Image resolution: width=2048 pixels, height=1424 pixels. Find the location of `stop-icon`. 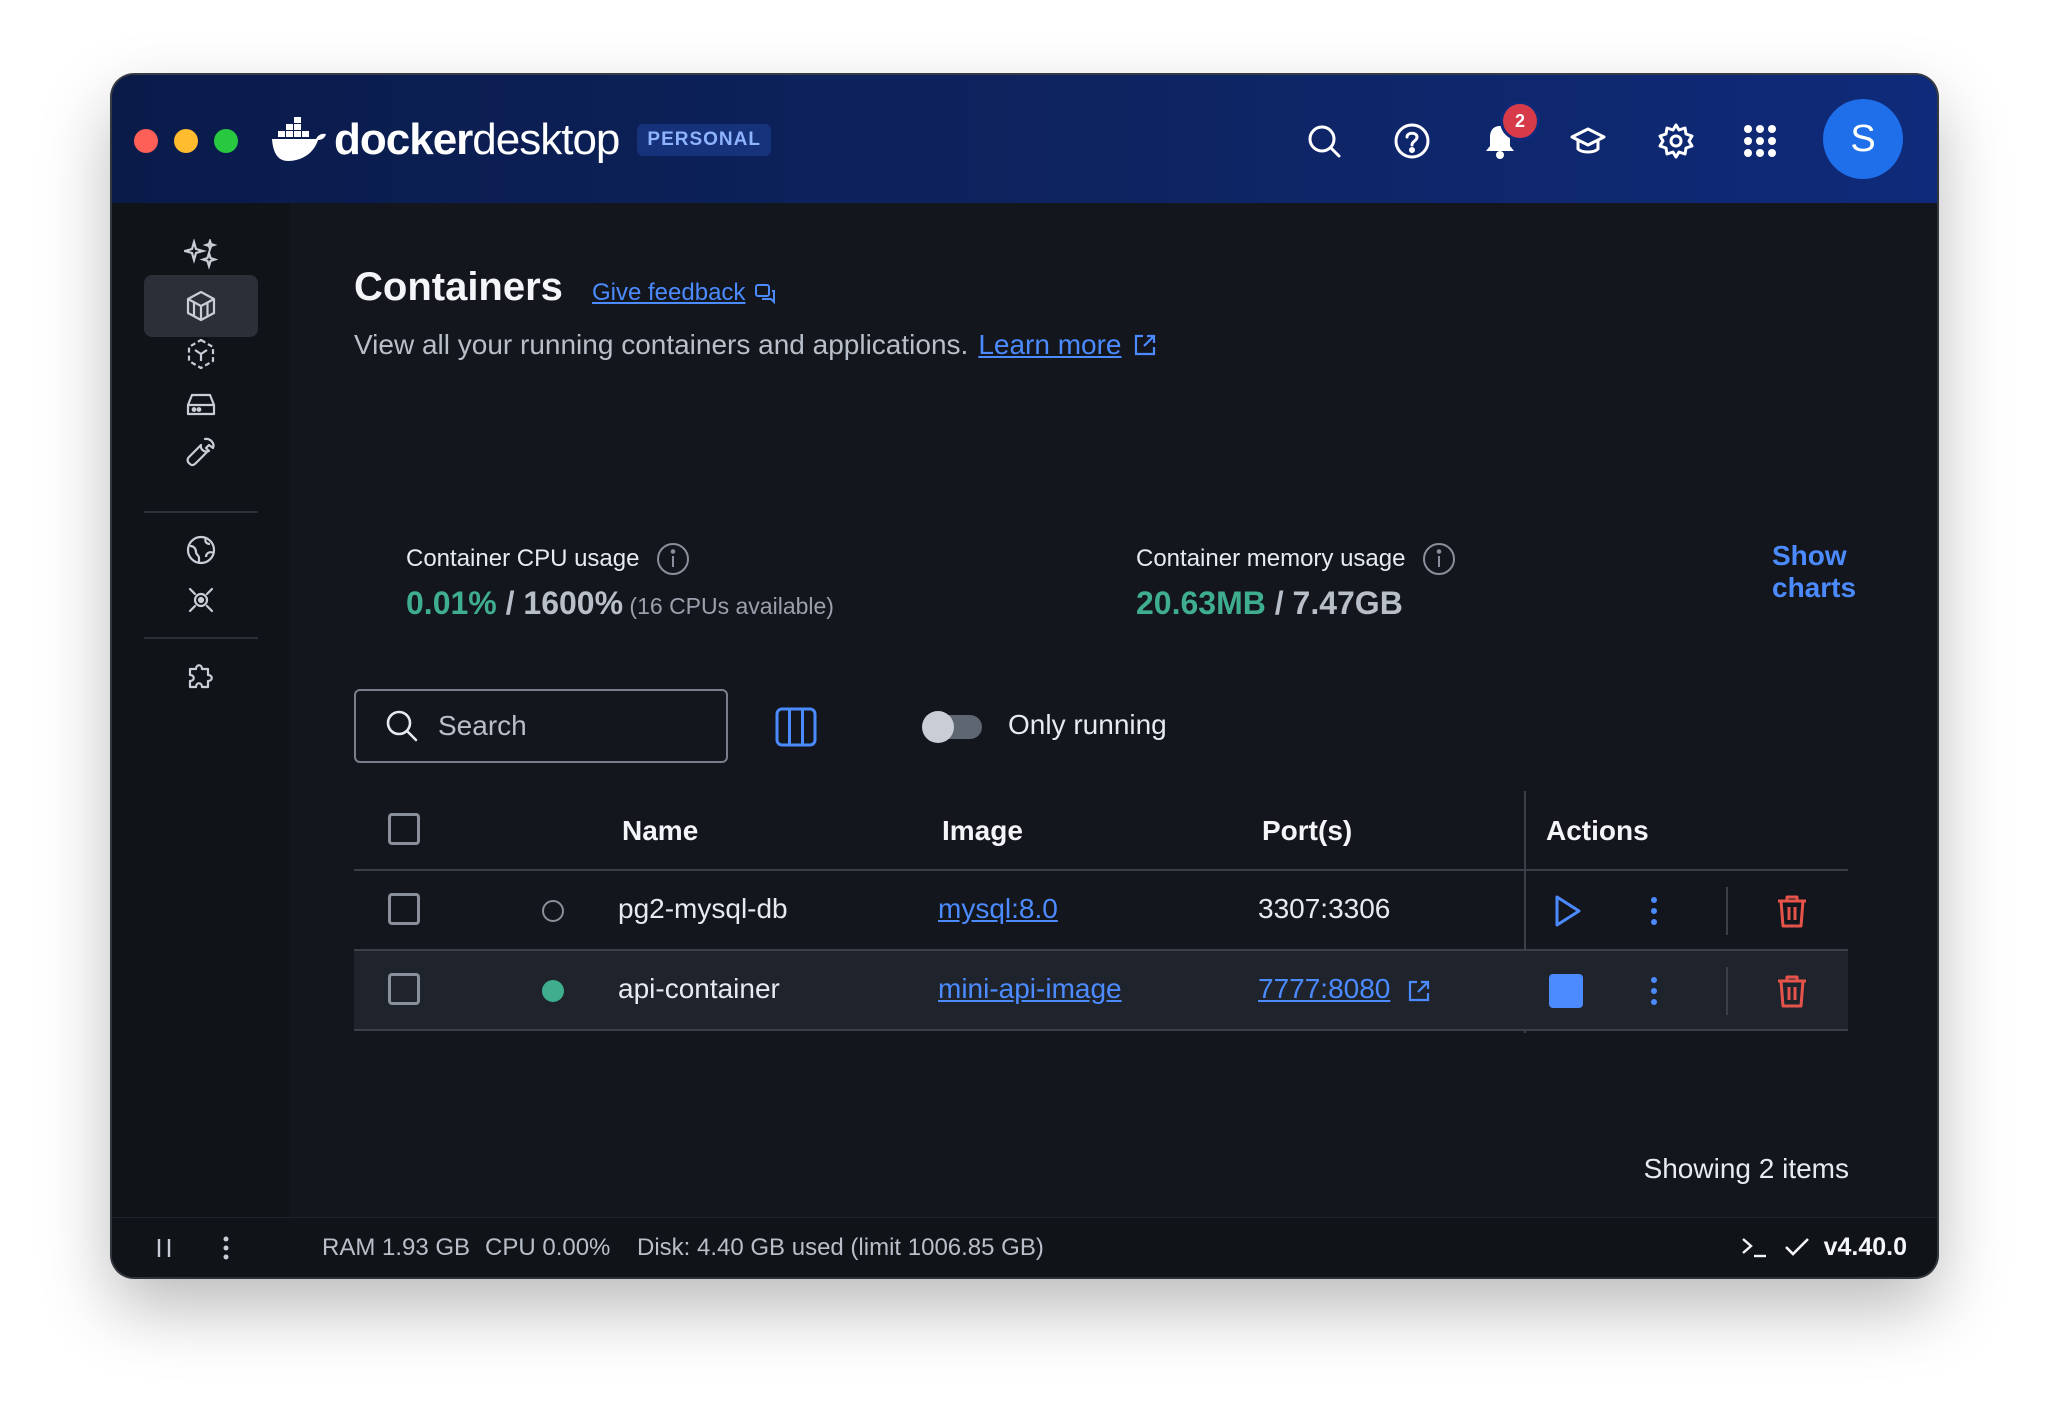

stop-icon is located at coordinates (1566, 991).